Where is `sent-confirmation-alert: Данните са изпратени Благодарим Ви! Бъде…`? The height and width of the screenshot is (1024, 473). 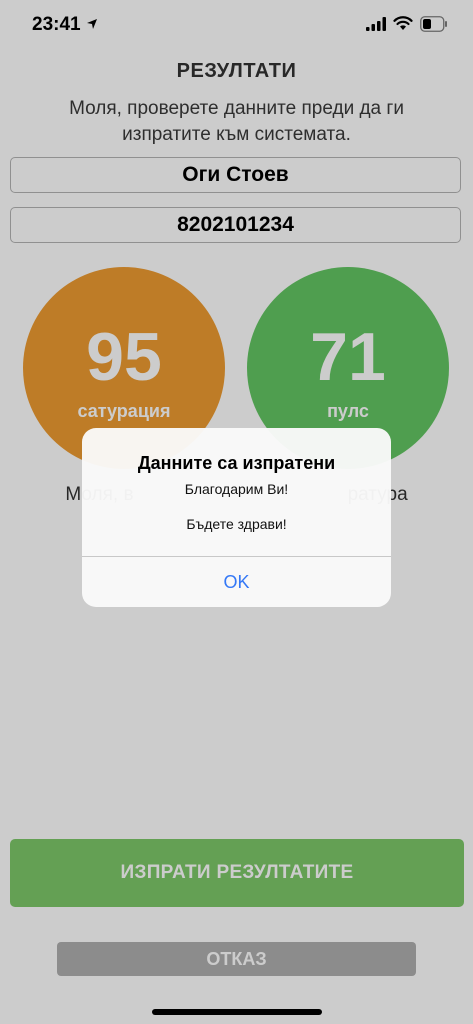
sent-confirmation-alert: Данните са изпратени Благодарим Ви! Бъде… is located at coordinates (236, 517).